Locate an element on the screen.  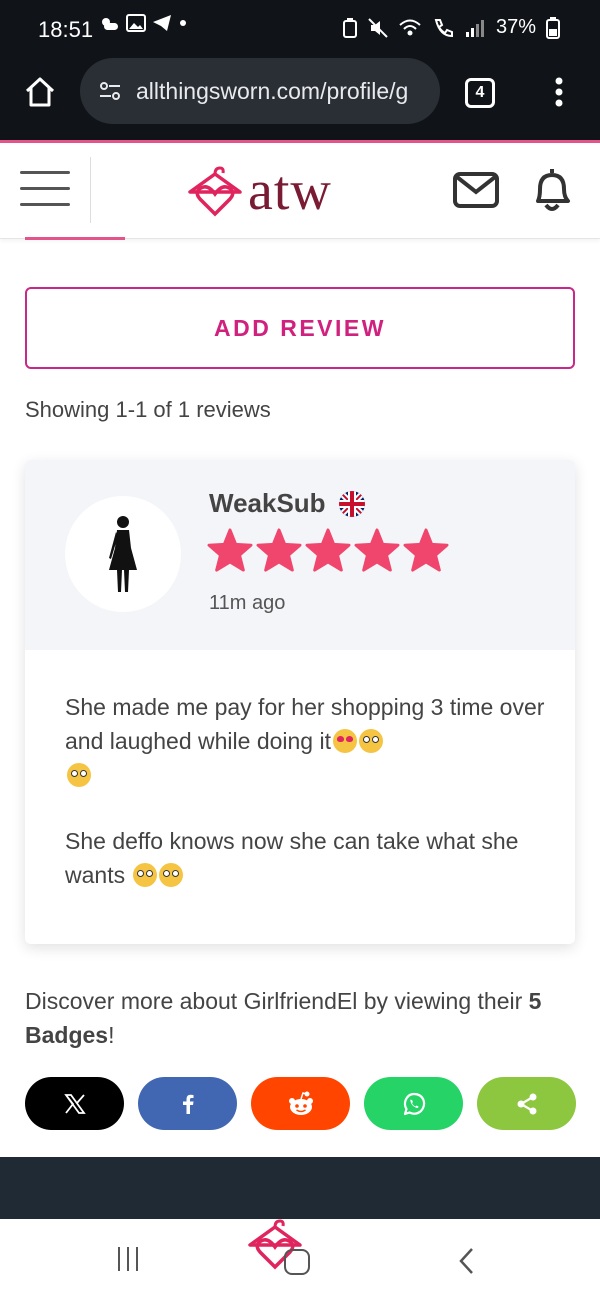
uk-flag-icon is located at coordinates (351, 503).